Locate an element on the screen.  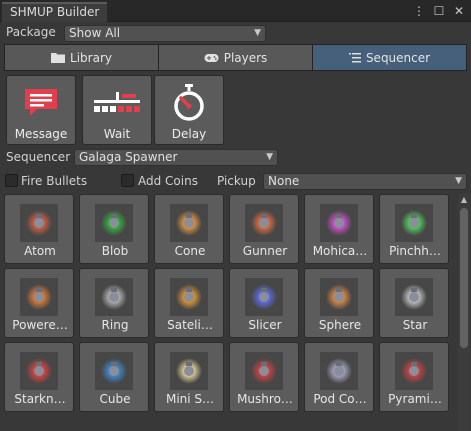
enemy-cell-label: Sphere is located at coordinates (340, 325).